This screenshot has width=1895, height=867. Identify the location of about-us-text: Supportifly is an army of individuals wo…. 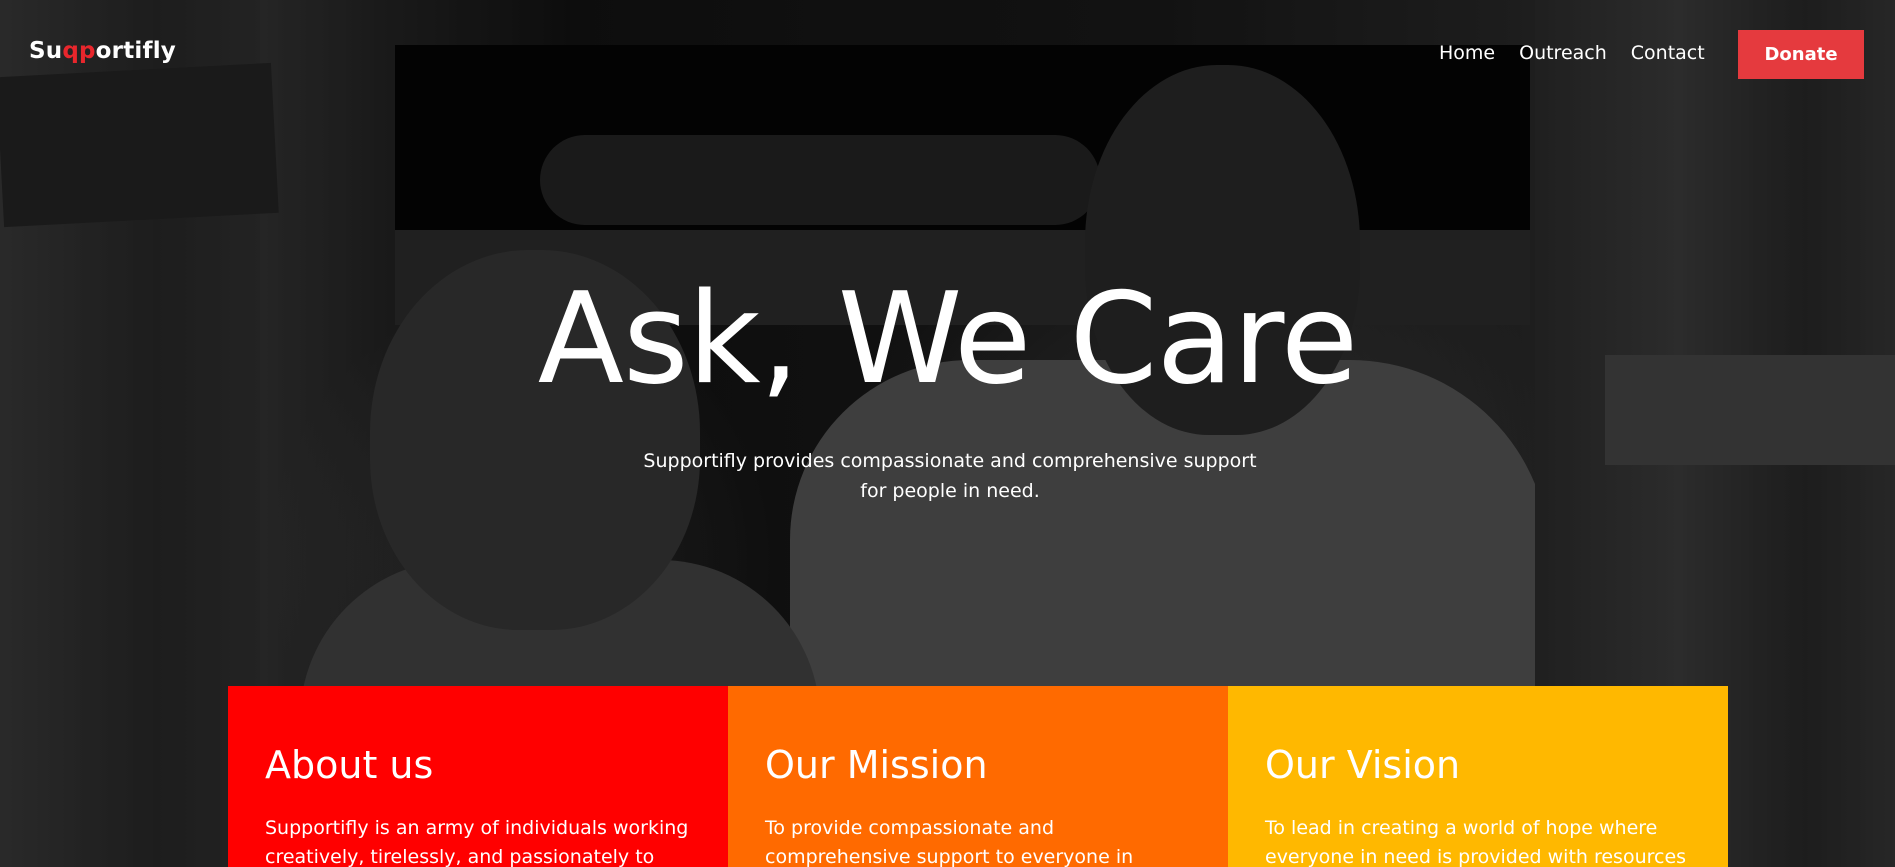
(477, 842).